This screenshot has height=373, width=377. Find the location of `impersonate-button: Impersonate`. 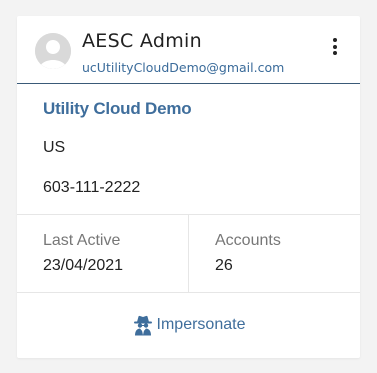

impersonate-button: Impersonate is located at coordinates (189, 325).